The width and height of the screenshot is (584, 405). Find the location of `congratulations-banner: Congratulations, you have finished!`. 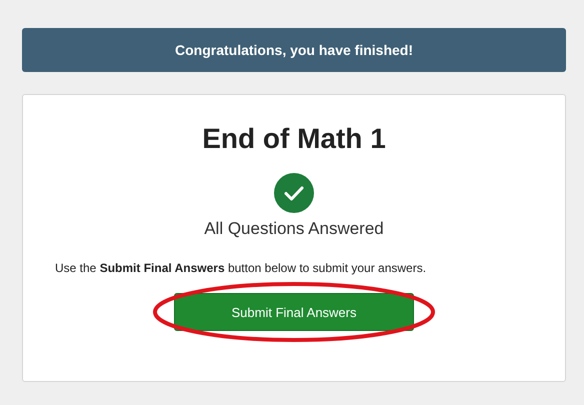

congratulations-banner: Congratulations, you have finished! is located at coordinates (294, 50).